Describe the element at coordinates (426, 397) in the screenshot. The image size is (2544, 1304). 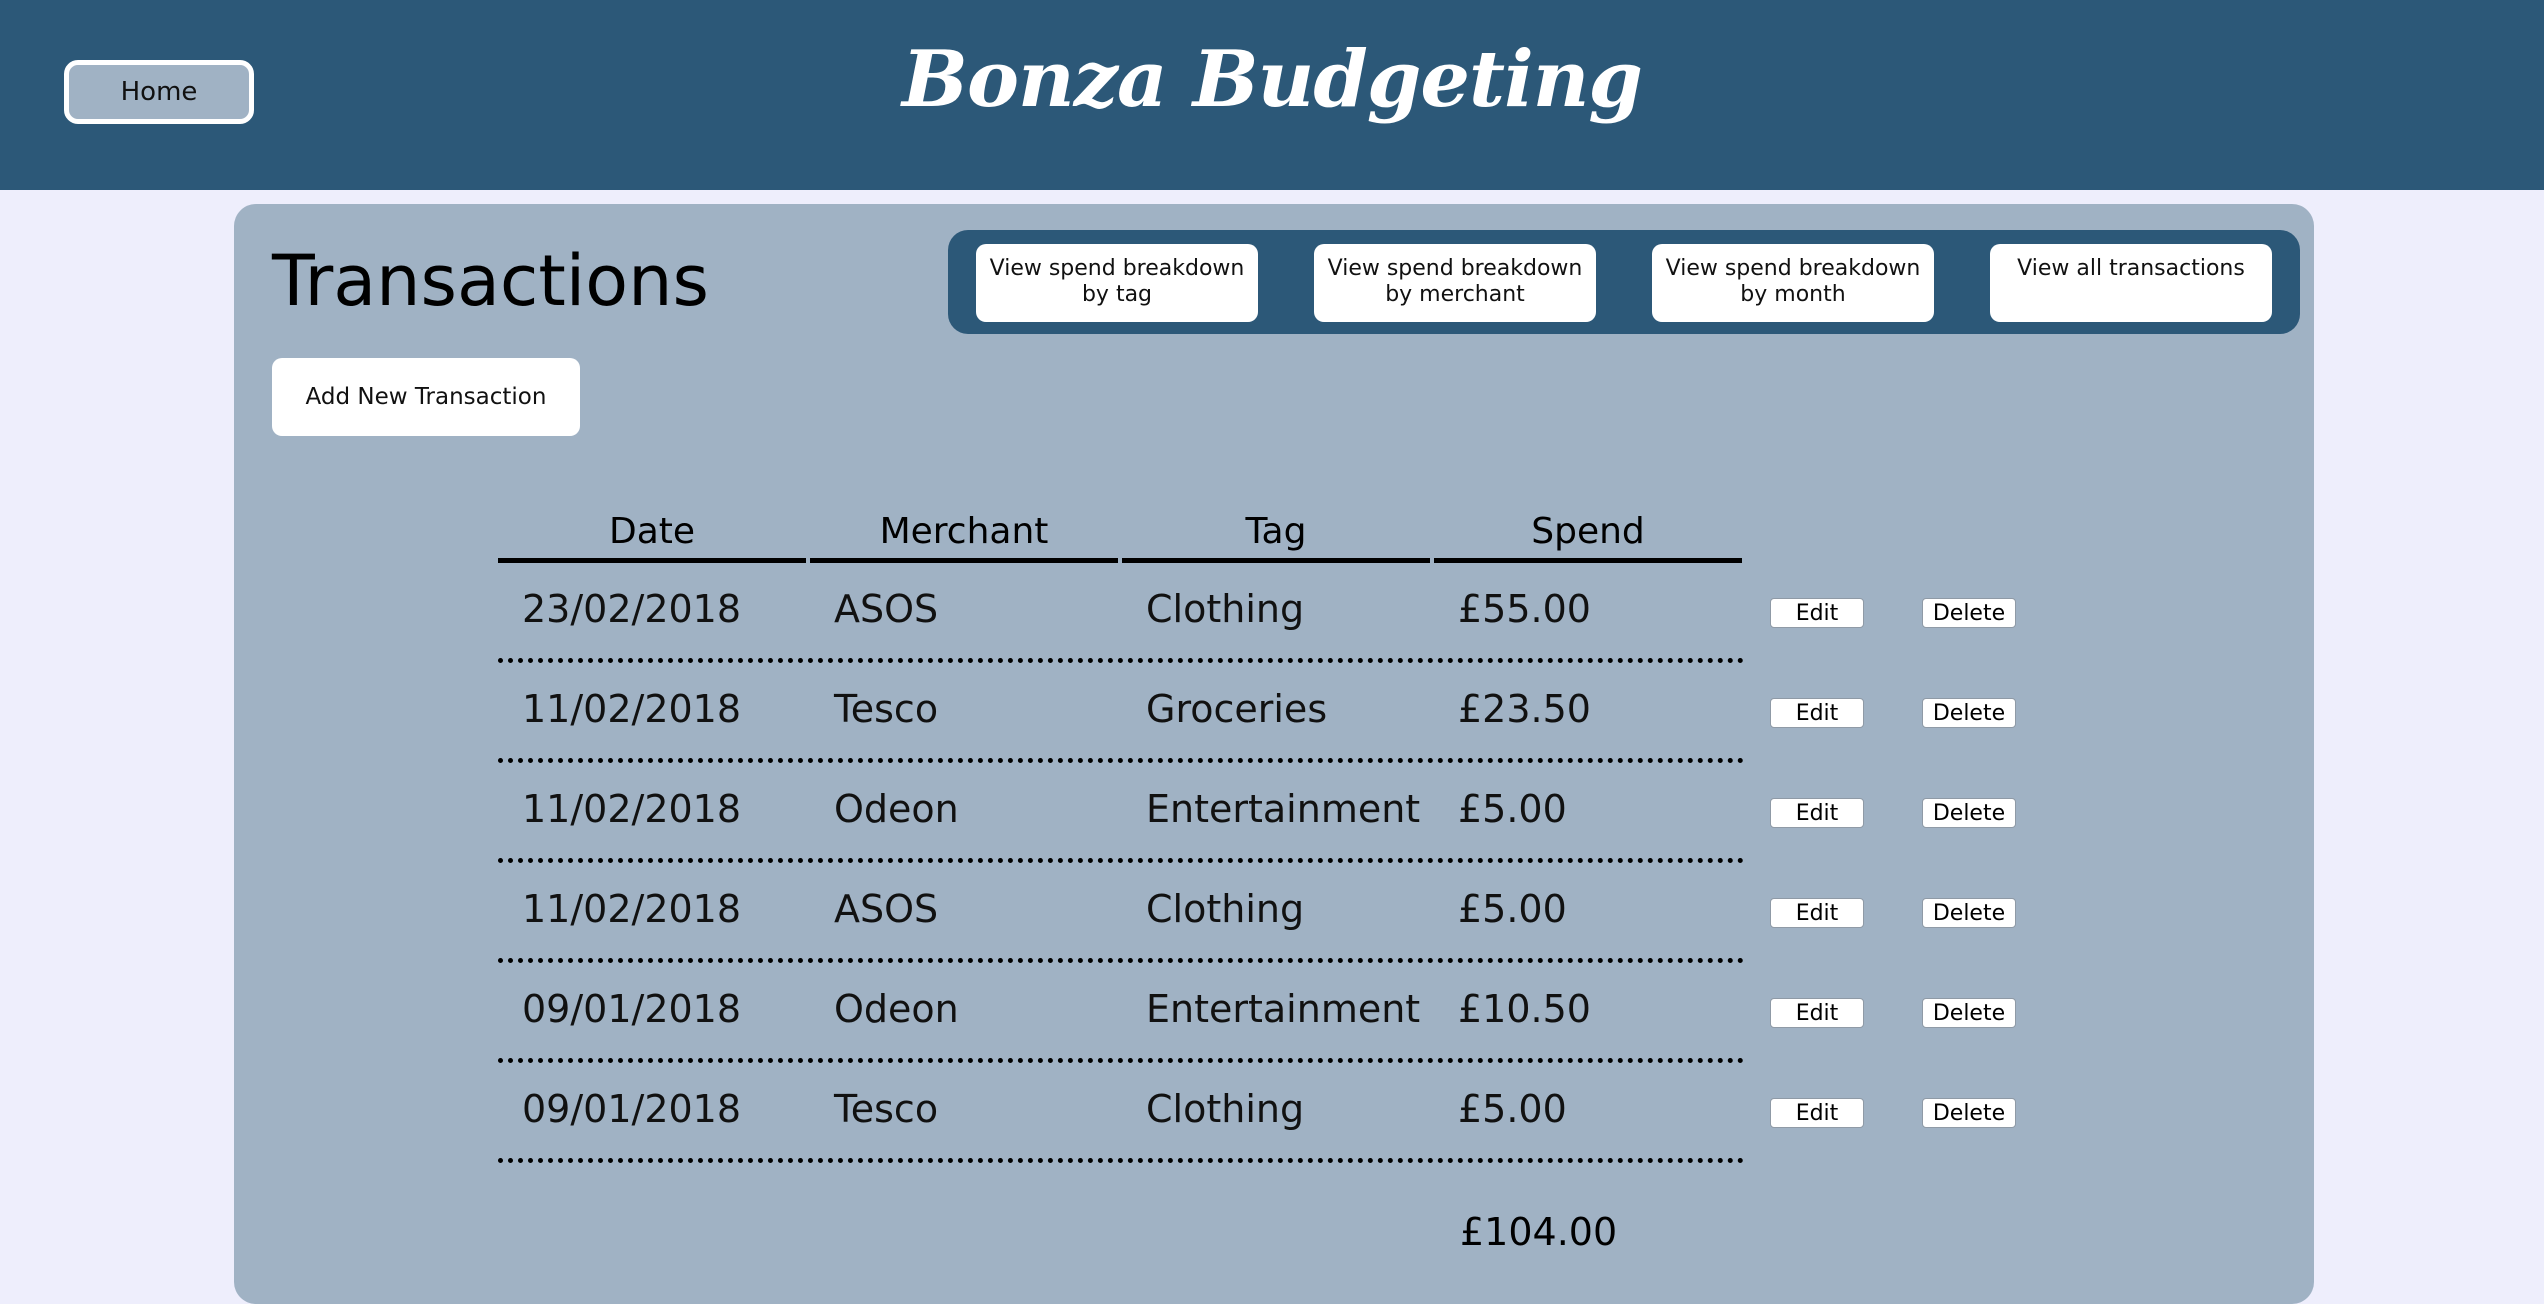
I see `add-transaction-button: Add New Transaction` at that location.